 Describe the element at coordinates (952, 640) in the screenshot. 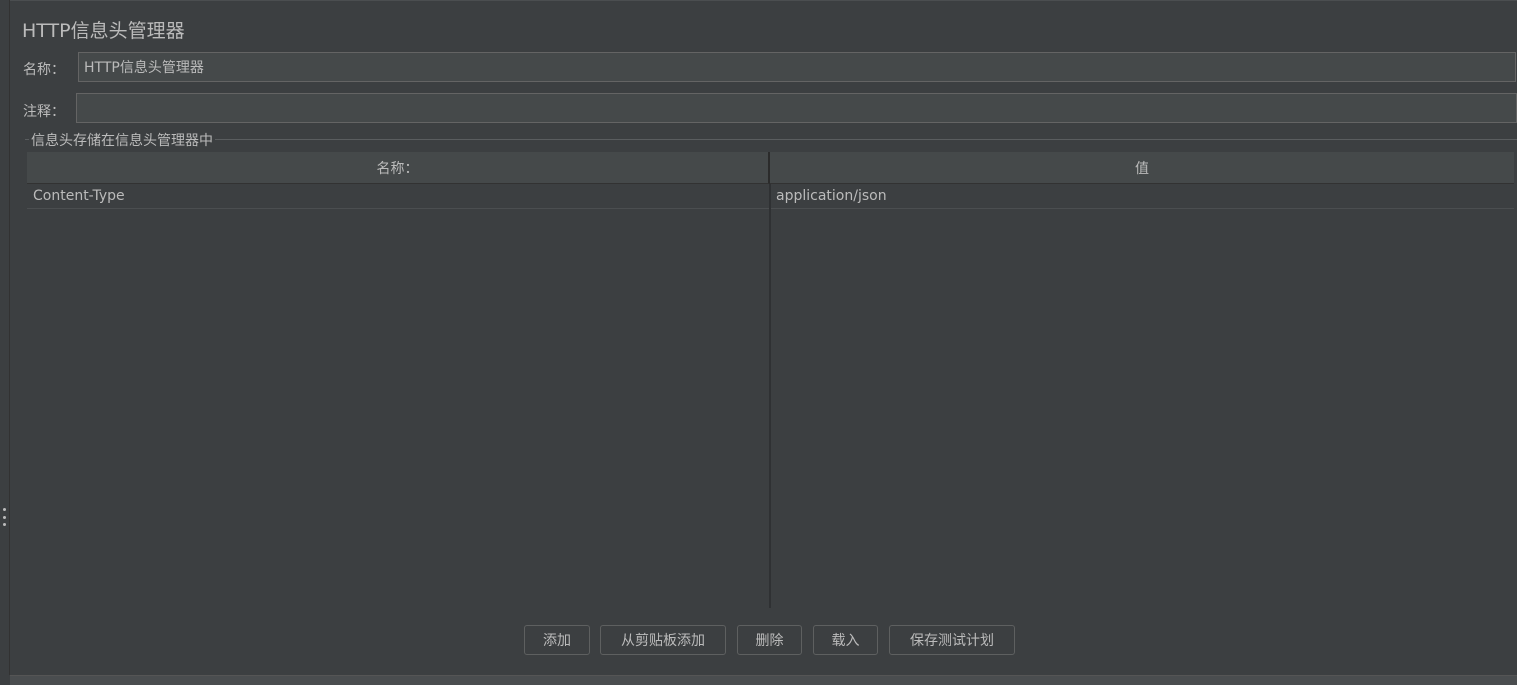

I see `save-test-plan-button: 保存测试计划` at that location.